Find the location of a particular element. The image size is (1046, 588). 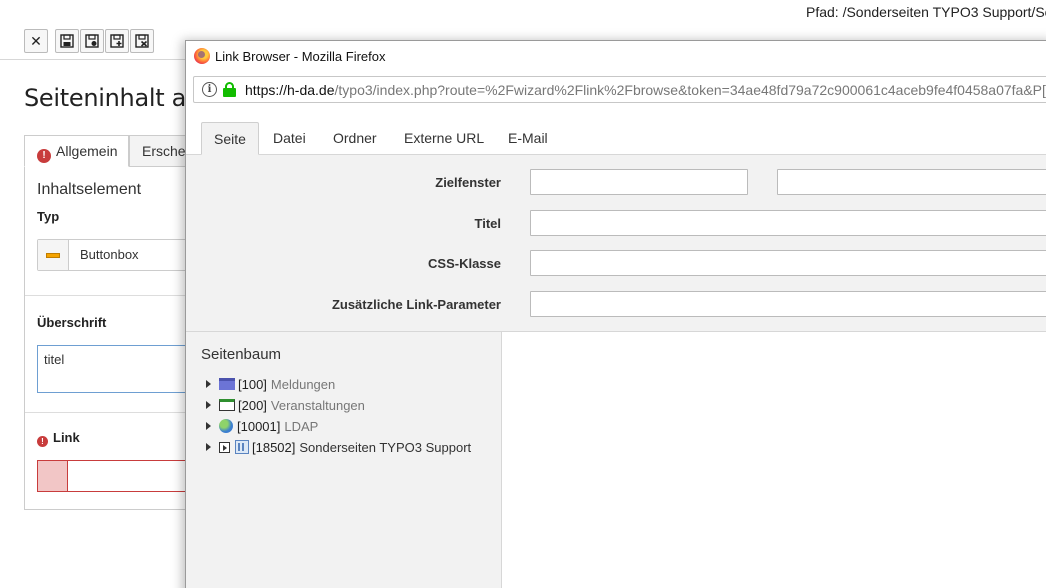

tab-ordner: Ordner is located at coordinates (355, 138).